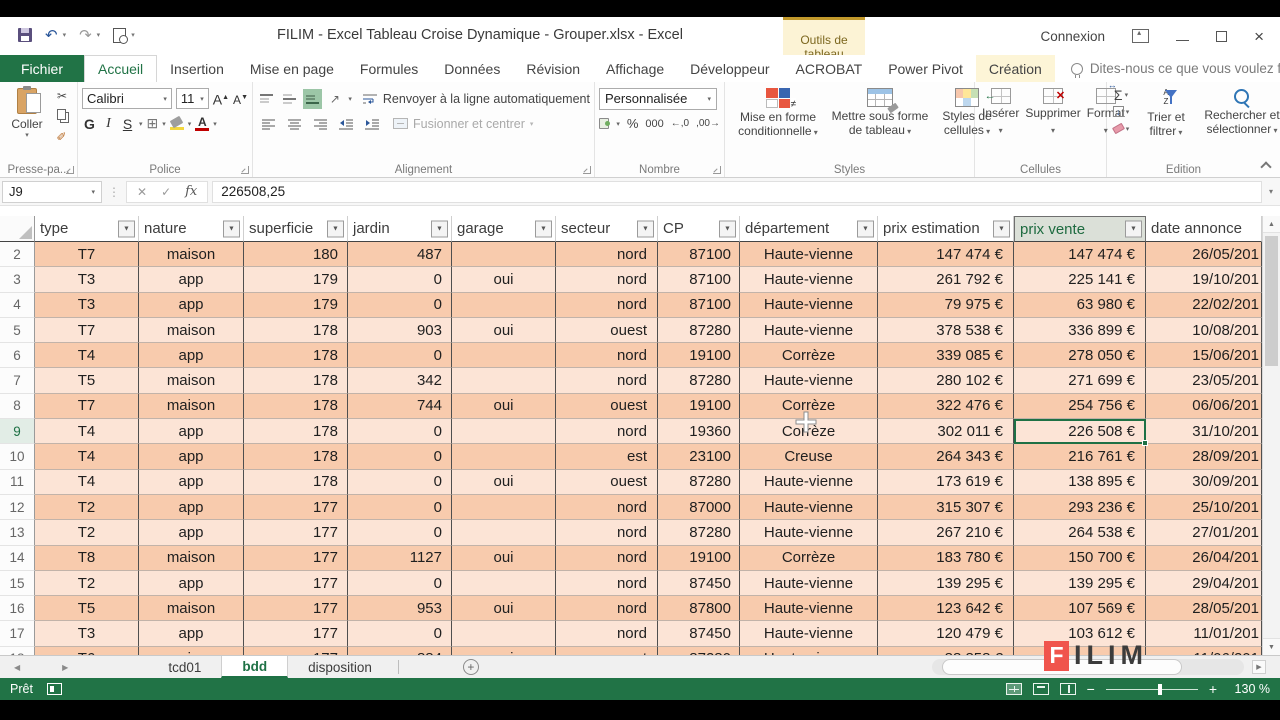 The image size is (1280, 720). What do you see at coordinates (1204, 457) in the screenshot?
I see `table-cell: 28/09/201` at bounding box center [1204, 457].